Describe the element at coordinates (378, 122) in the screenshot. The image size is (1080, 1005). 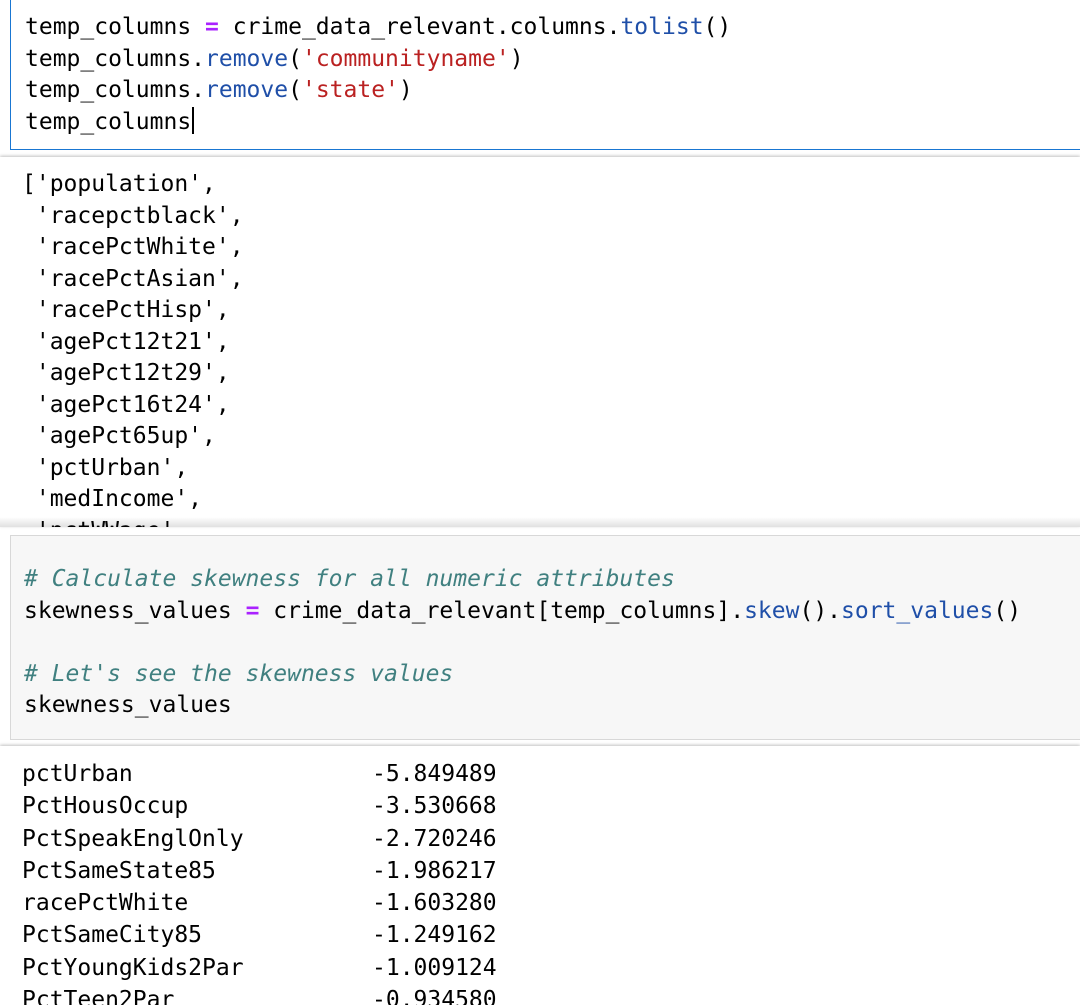
I see `code-line: temp_columns` at that location.